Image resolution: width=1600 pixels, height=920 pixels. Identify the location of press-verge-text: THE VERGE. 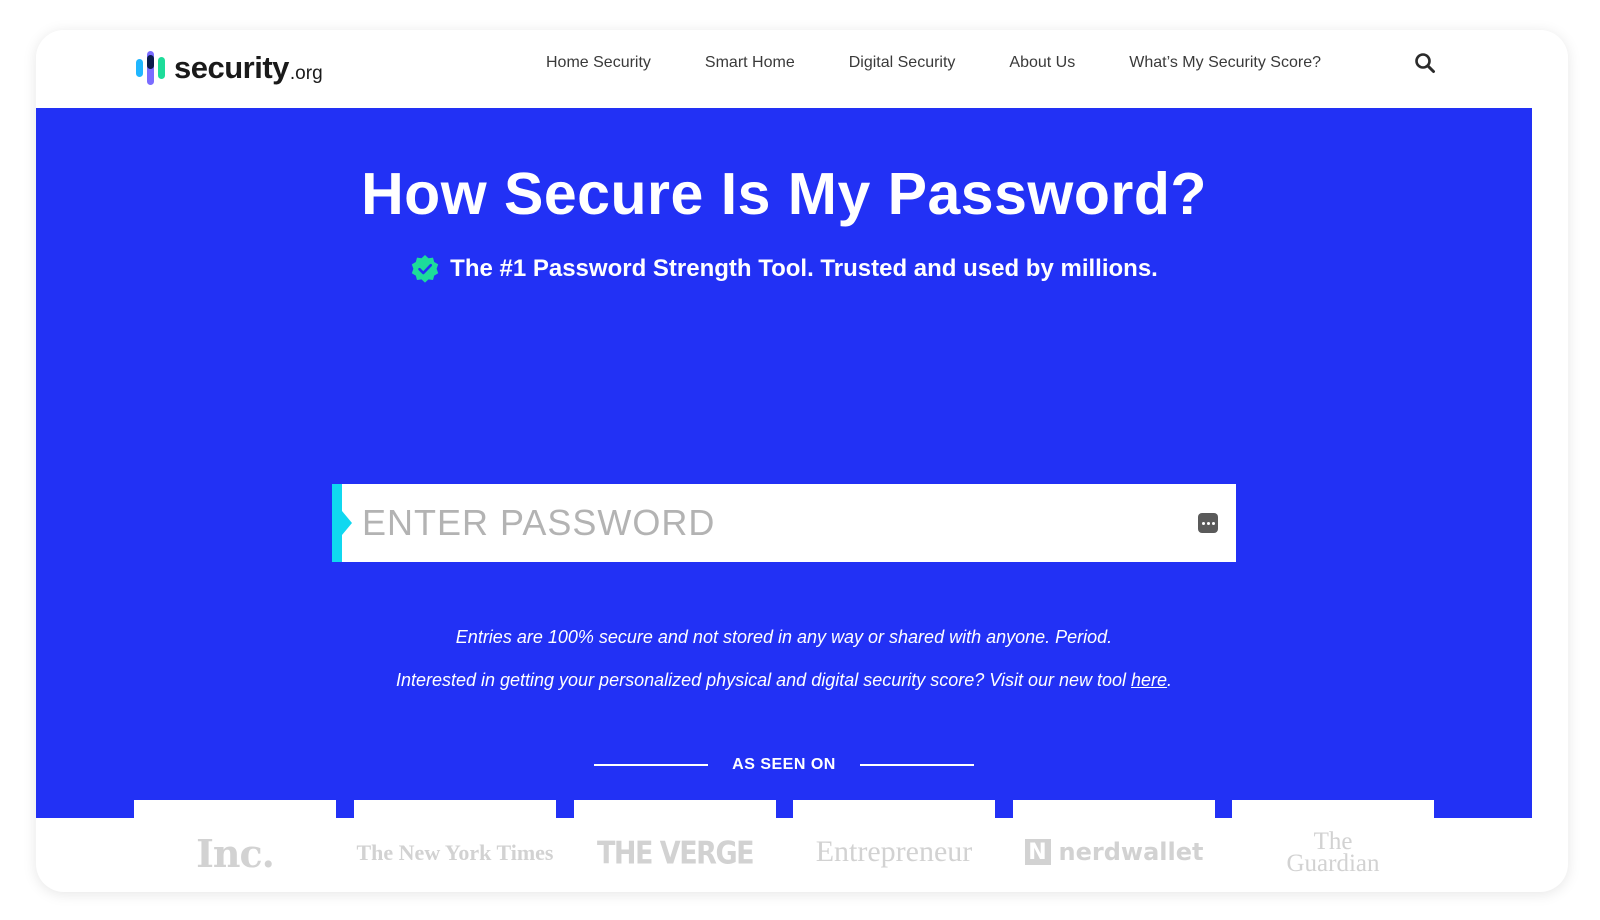
(675, 853).